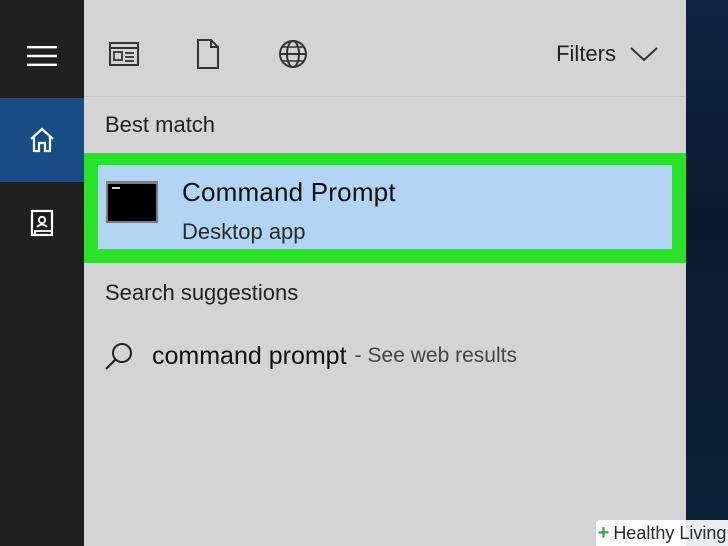  Describe the element at coordinates (160, 124) in the screenshot. I see `best-match-heading: Best match` at that location.